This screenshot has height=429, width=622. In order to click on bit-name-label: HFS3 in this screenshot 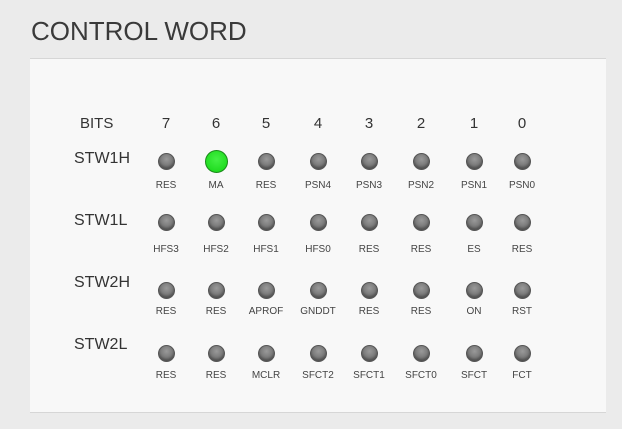, I will do `click(166, 249)`.